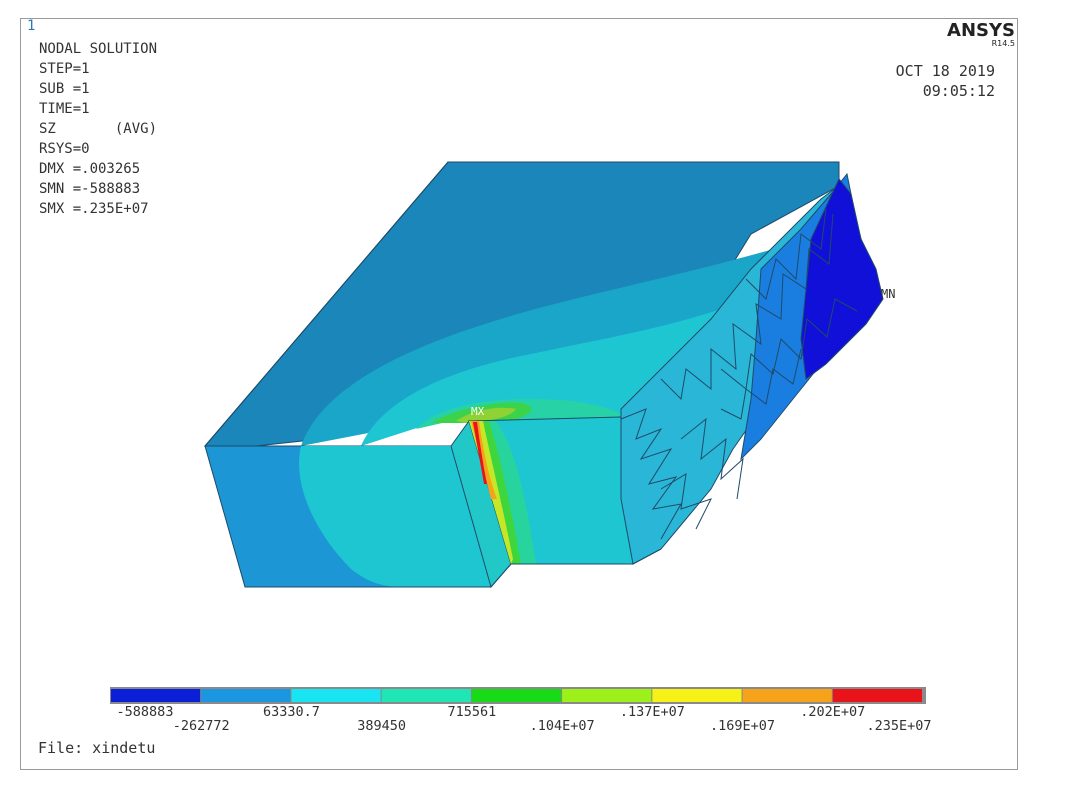 The image size is (1080, 787). I want to click on legend-label-bottom: 389450, so click(382, 726).